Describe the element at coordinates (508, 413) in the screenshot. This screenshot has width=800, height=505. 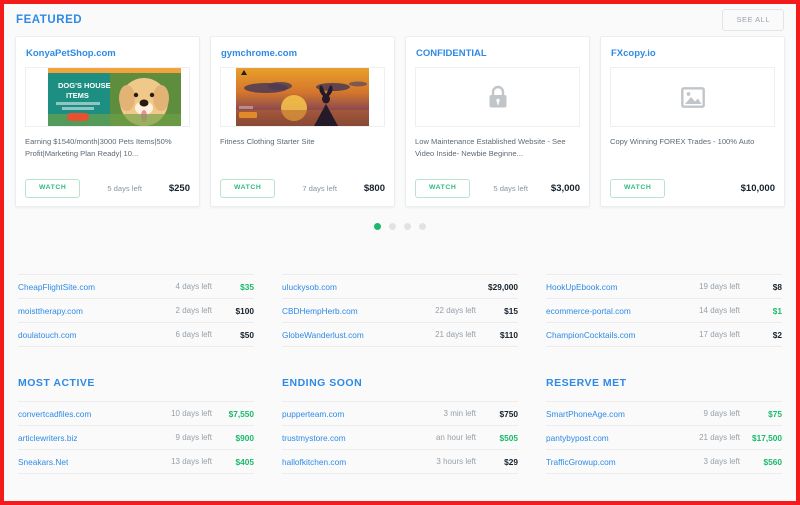
I see `listing-price: $750` at that location.